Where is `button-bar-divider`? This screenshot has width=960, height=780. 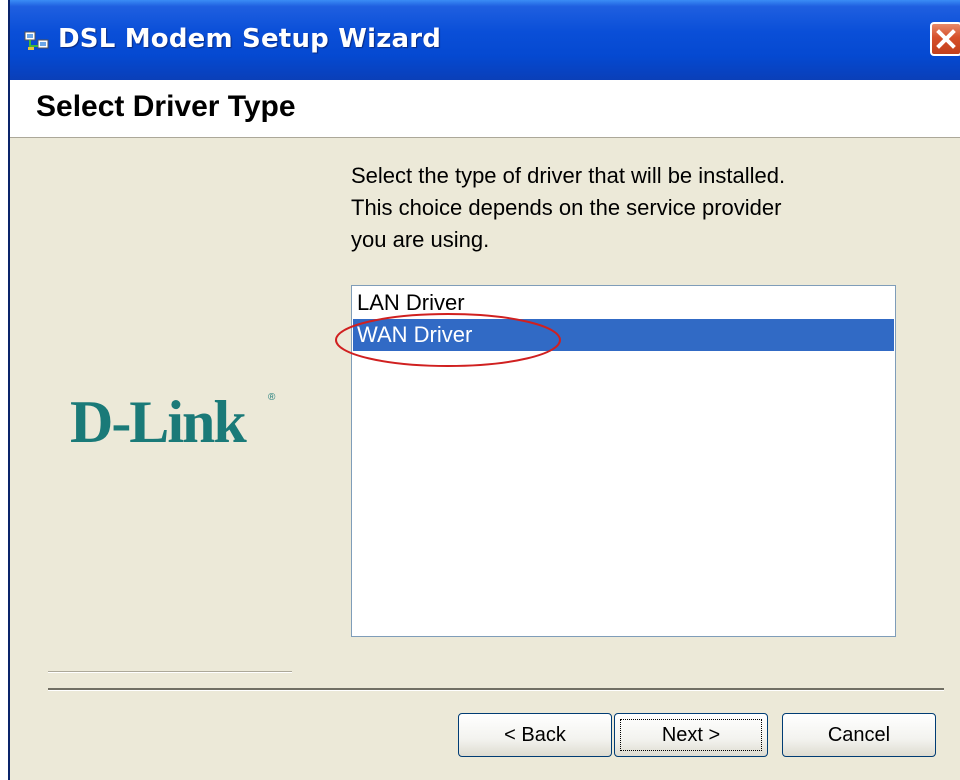 button-bar-divider is located at coordinates (496, 689).